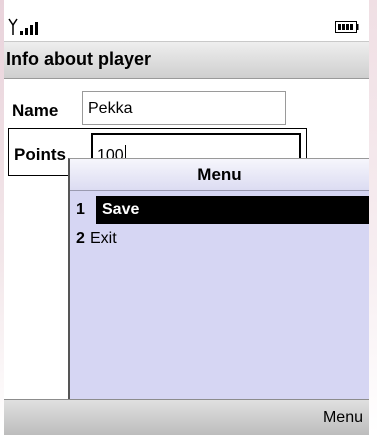  I want to click on menu-item-label: Exit, so click(103, 238).